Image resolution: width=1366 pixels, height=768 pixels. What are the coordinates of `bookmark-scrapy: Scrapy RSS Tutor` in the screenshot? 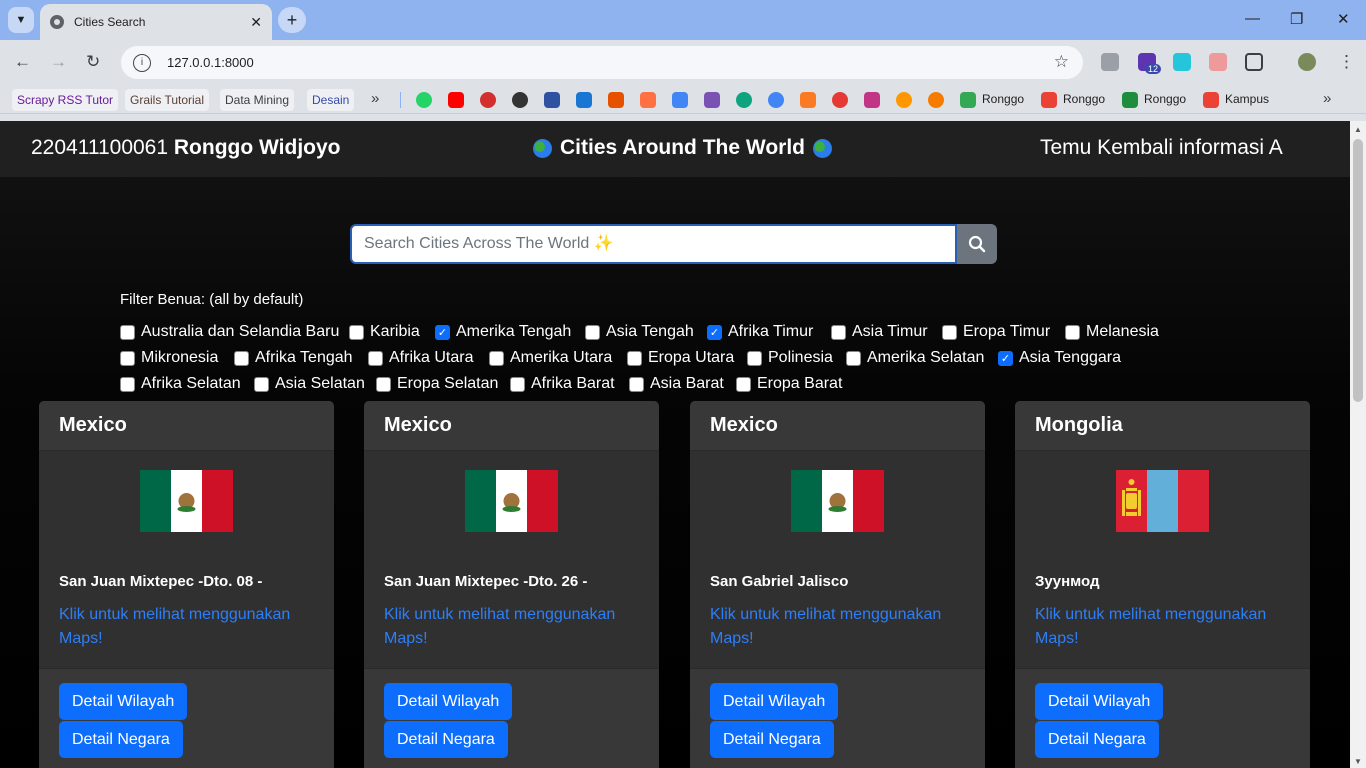 It's located at (65, 100).